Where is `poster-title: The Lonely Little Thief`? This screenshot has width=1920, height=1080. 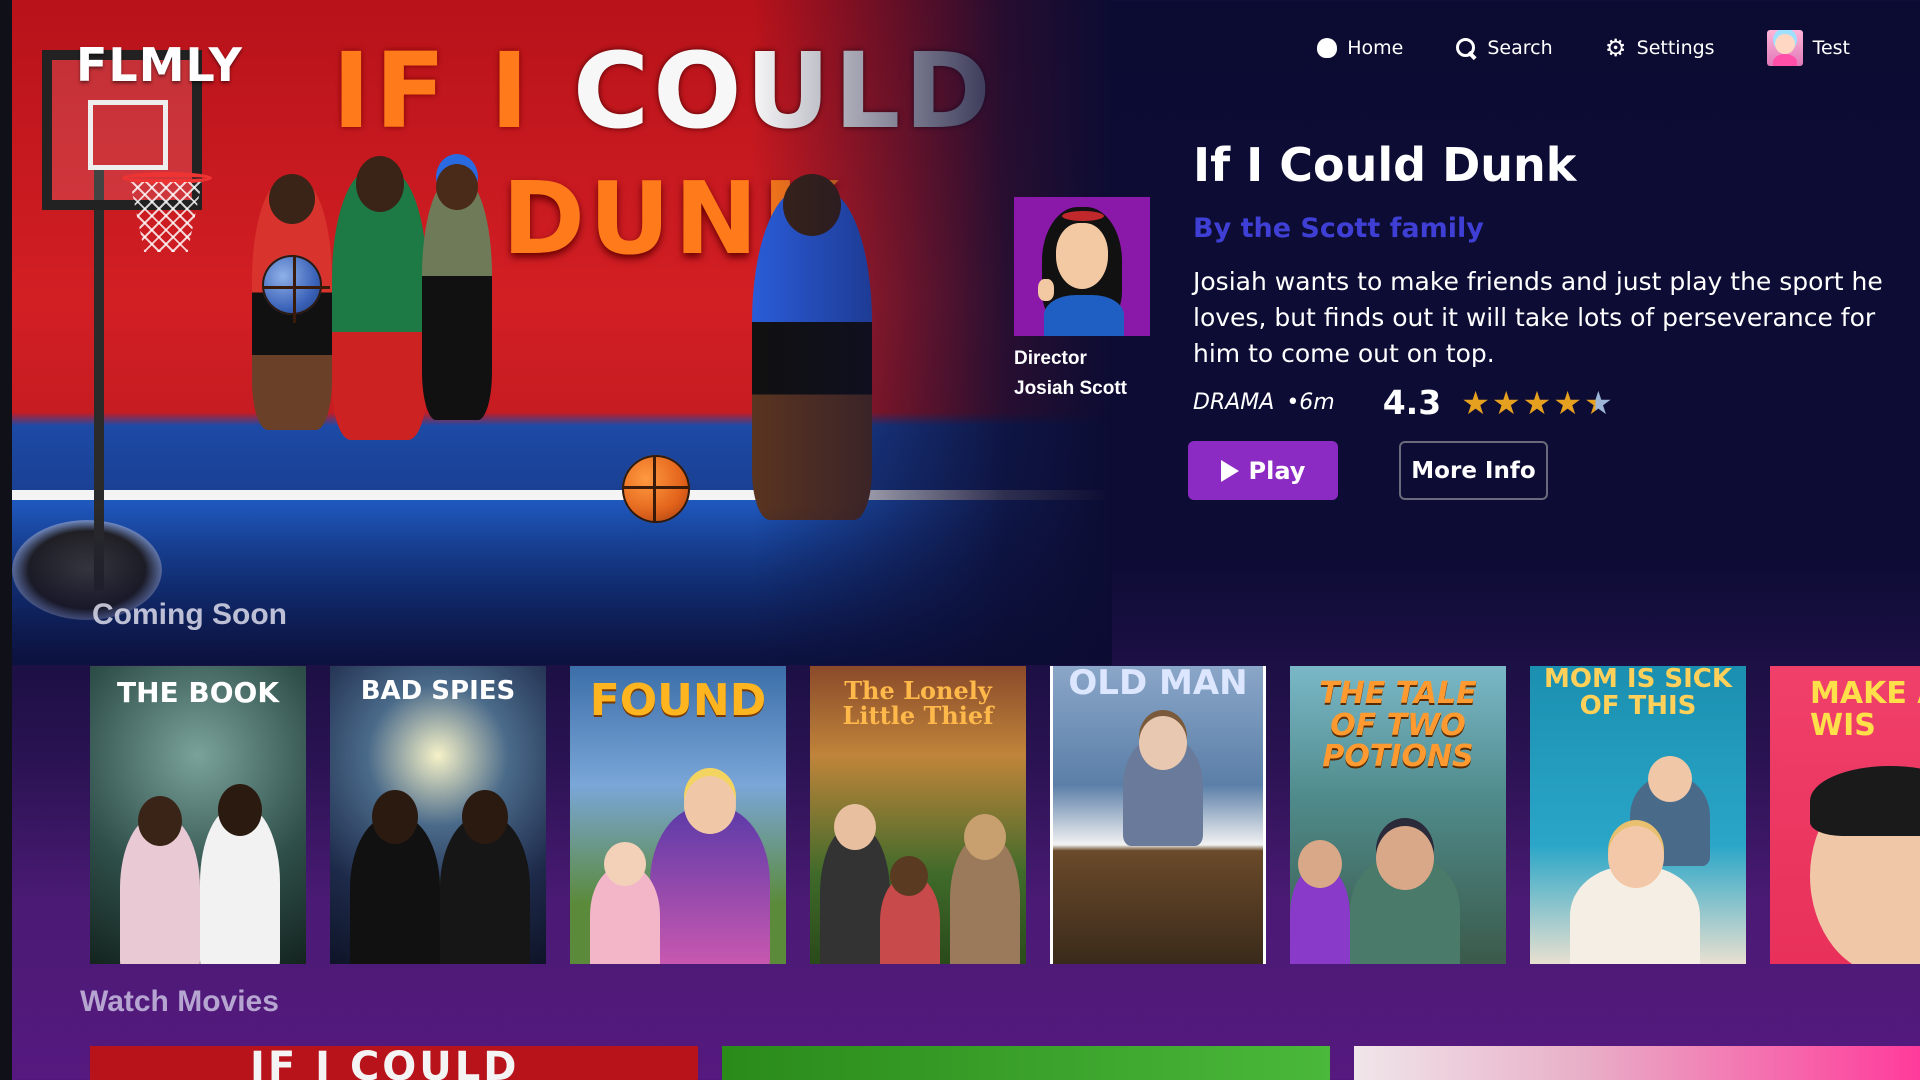
poster-title: The Lonely Little Thief is located at coordinates (918, 703).